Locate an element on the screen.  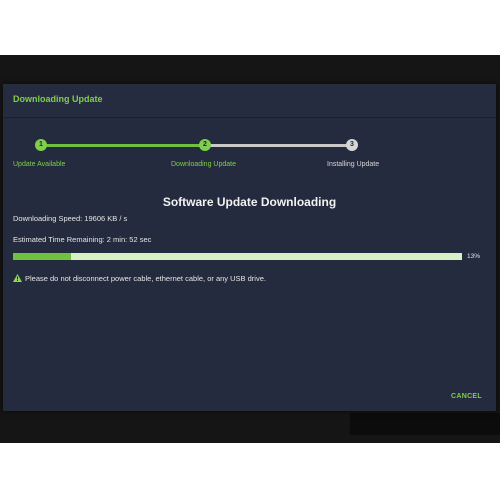
content-heading: Software Update Downloading is located at coordinates (249, 202).